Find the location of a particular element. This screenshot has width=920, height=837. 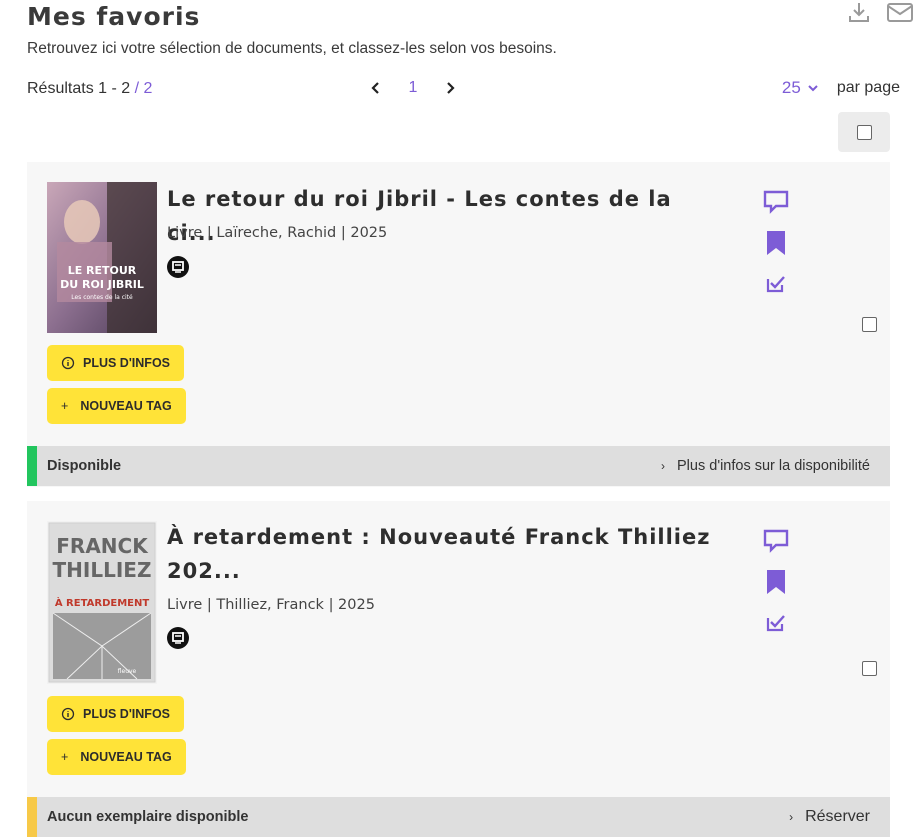

chevron-down-icon is located at coordinates (813, 88).